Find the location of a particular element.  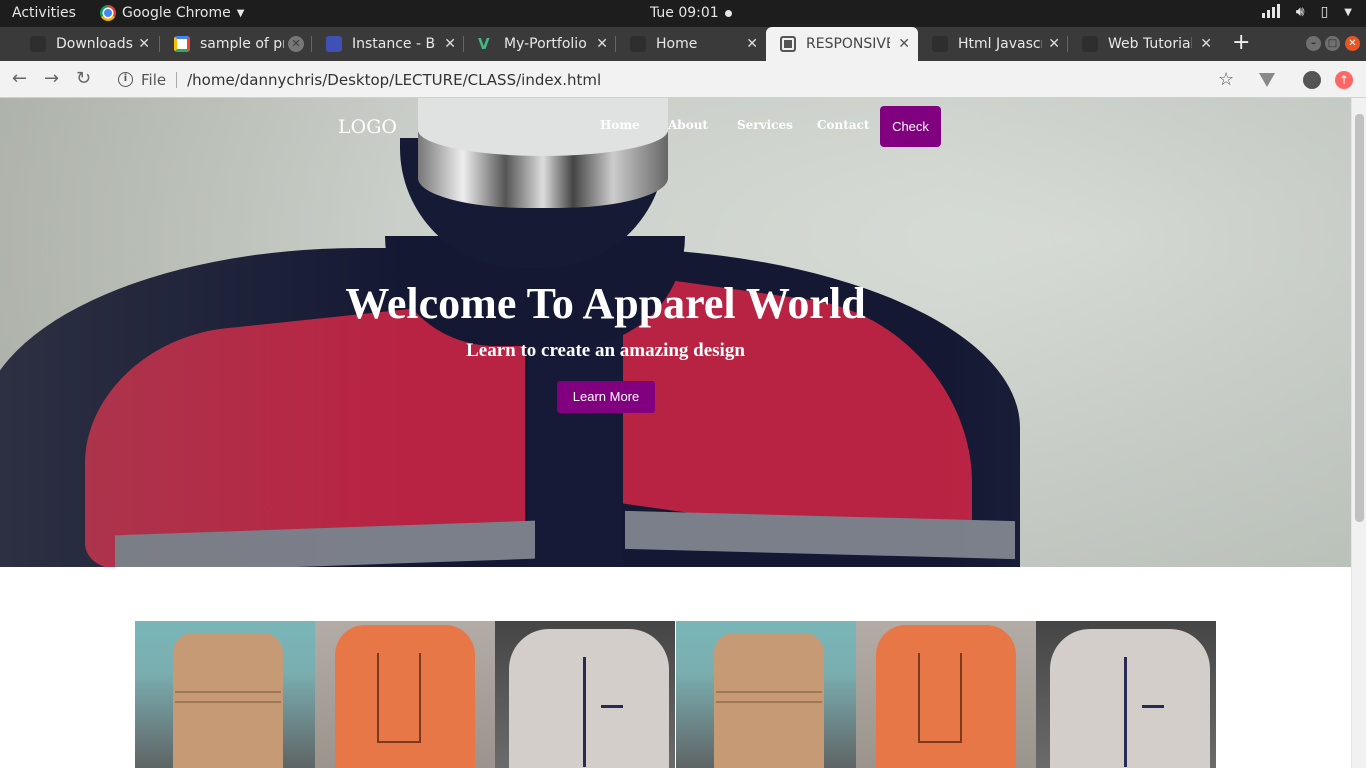

app-menu-label: Google Chrome is located at coordinates (176, 13).